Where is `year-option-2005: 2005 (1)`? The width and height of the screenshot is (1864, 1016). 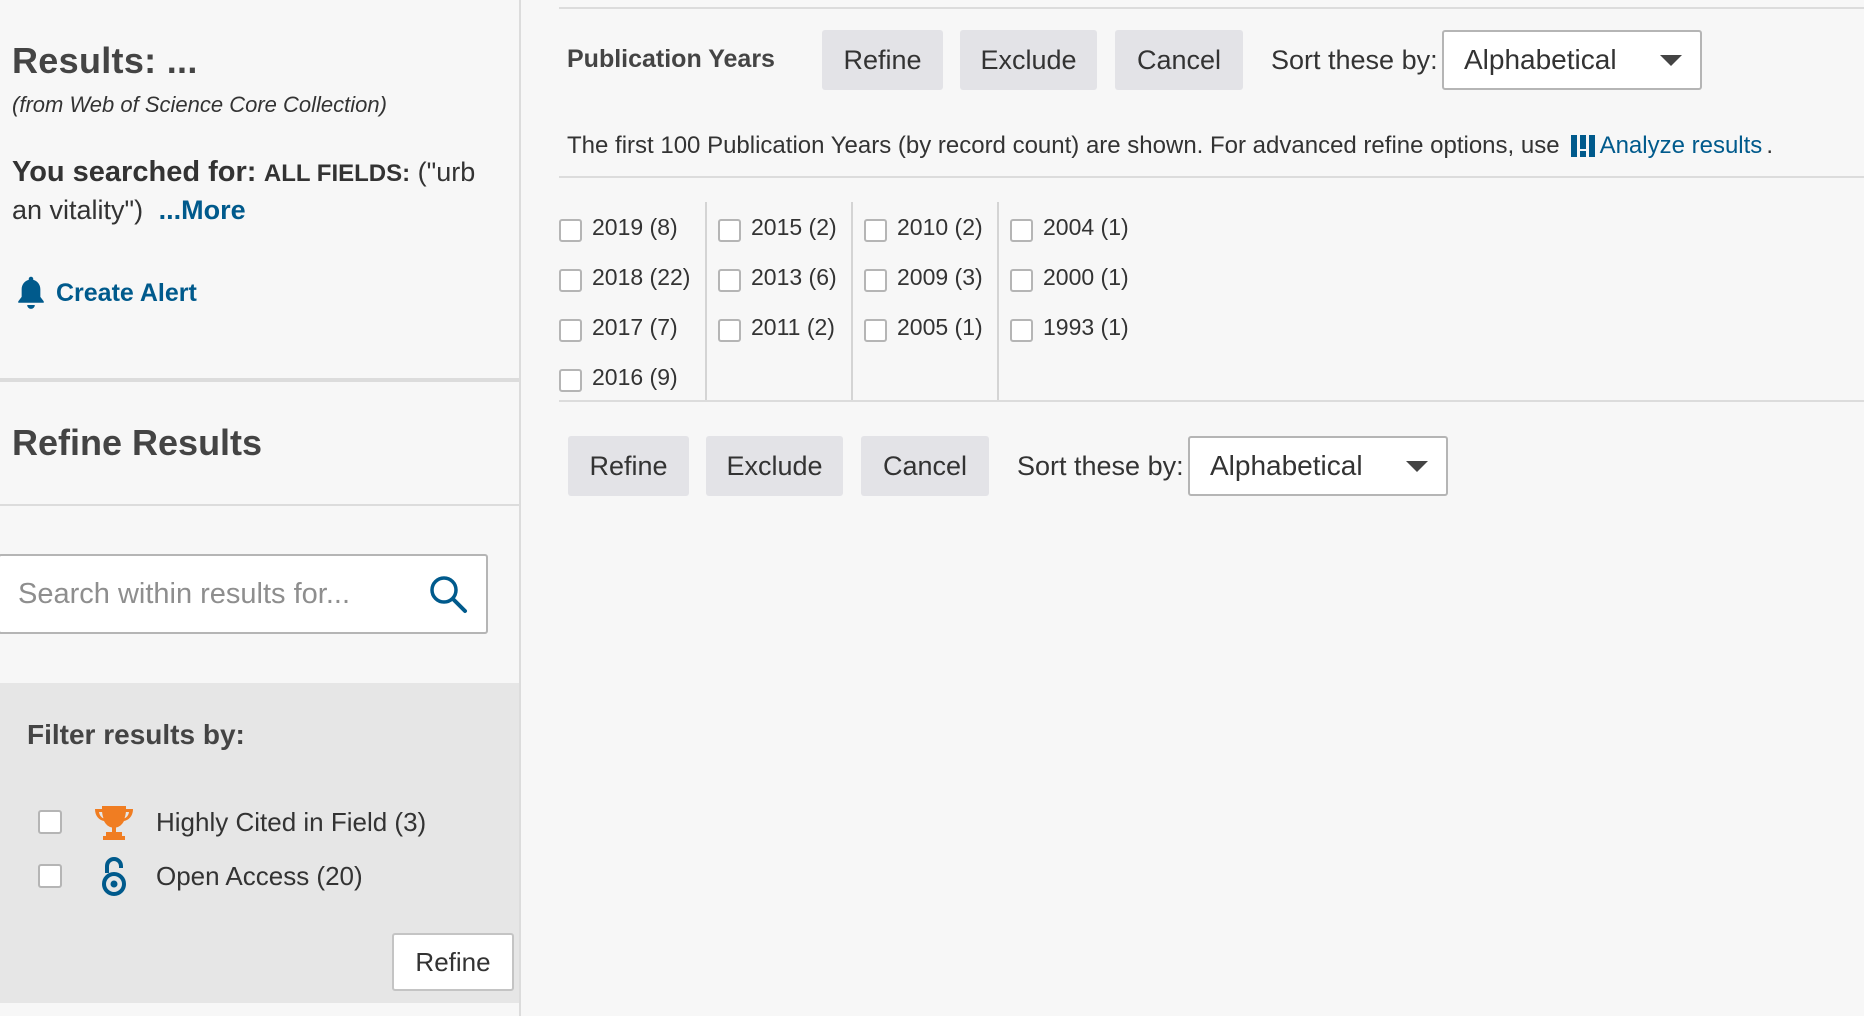 year-option-2005: 2005 (1) is located at coordinates (923, 327).